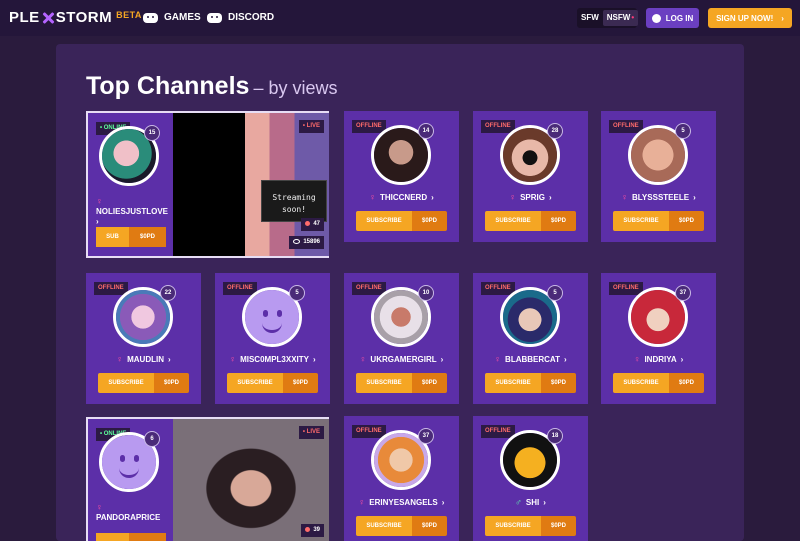 This screenshot has width=800, height=541. I want to click on discord-icon, so click(214, 17).